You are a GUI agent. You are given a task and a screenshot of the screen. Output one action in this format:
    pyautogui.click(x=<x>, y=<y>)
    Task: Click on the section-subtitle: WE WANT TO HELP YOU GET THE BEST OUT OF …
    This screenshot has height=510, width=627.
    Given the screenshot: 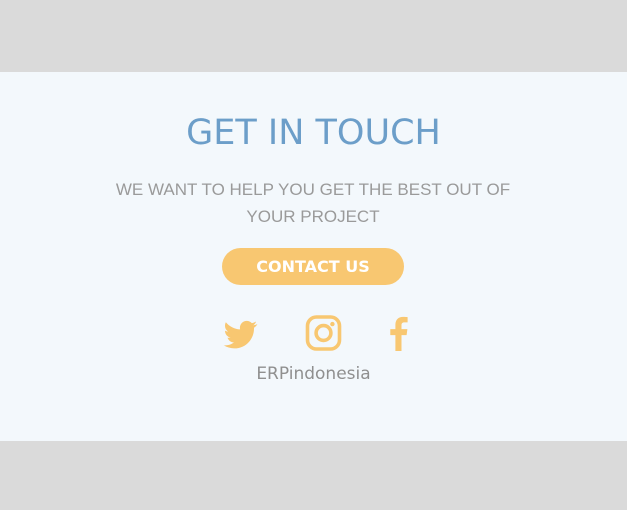 What is the action you would take?
    pyautogui.click(x=313, y=203)
    